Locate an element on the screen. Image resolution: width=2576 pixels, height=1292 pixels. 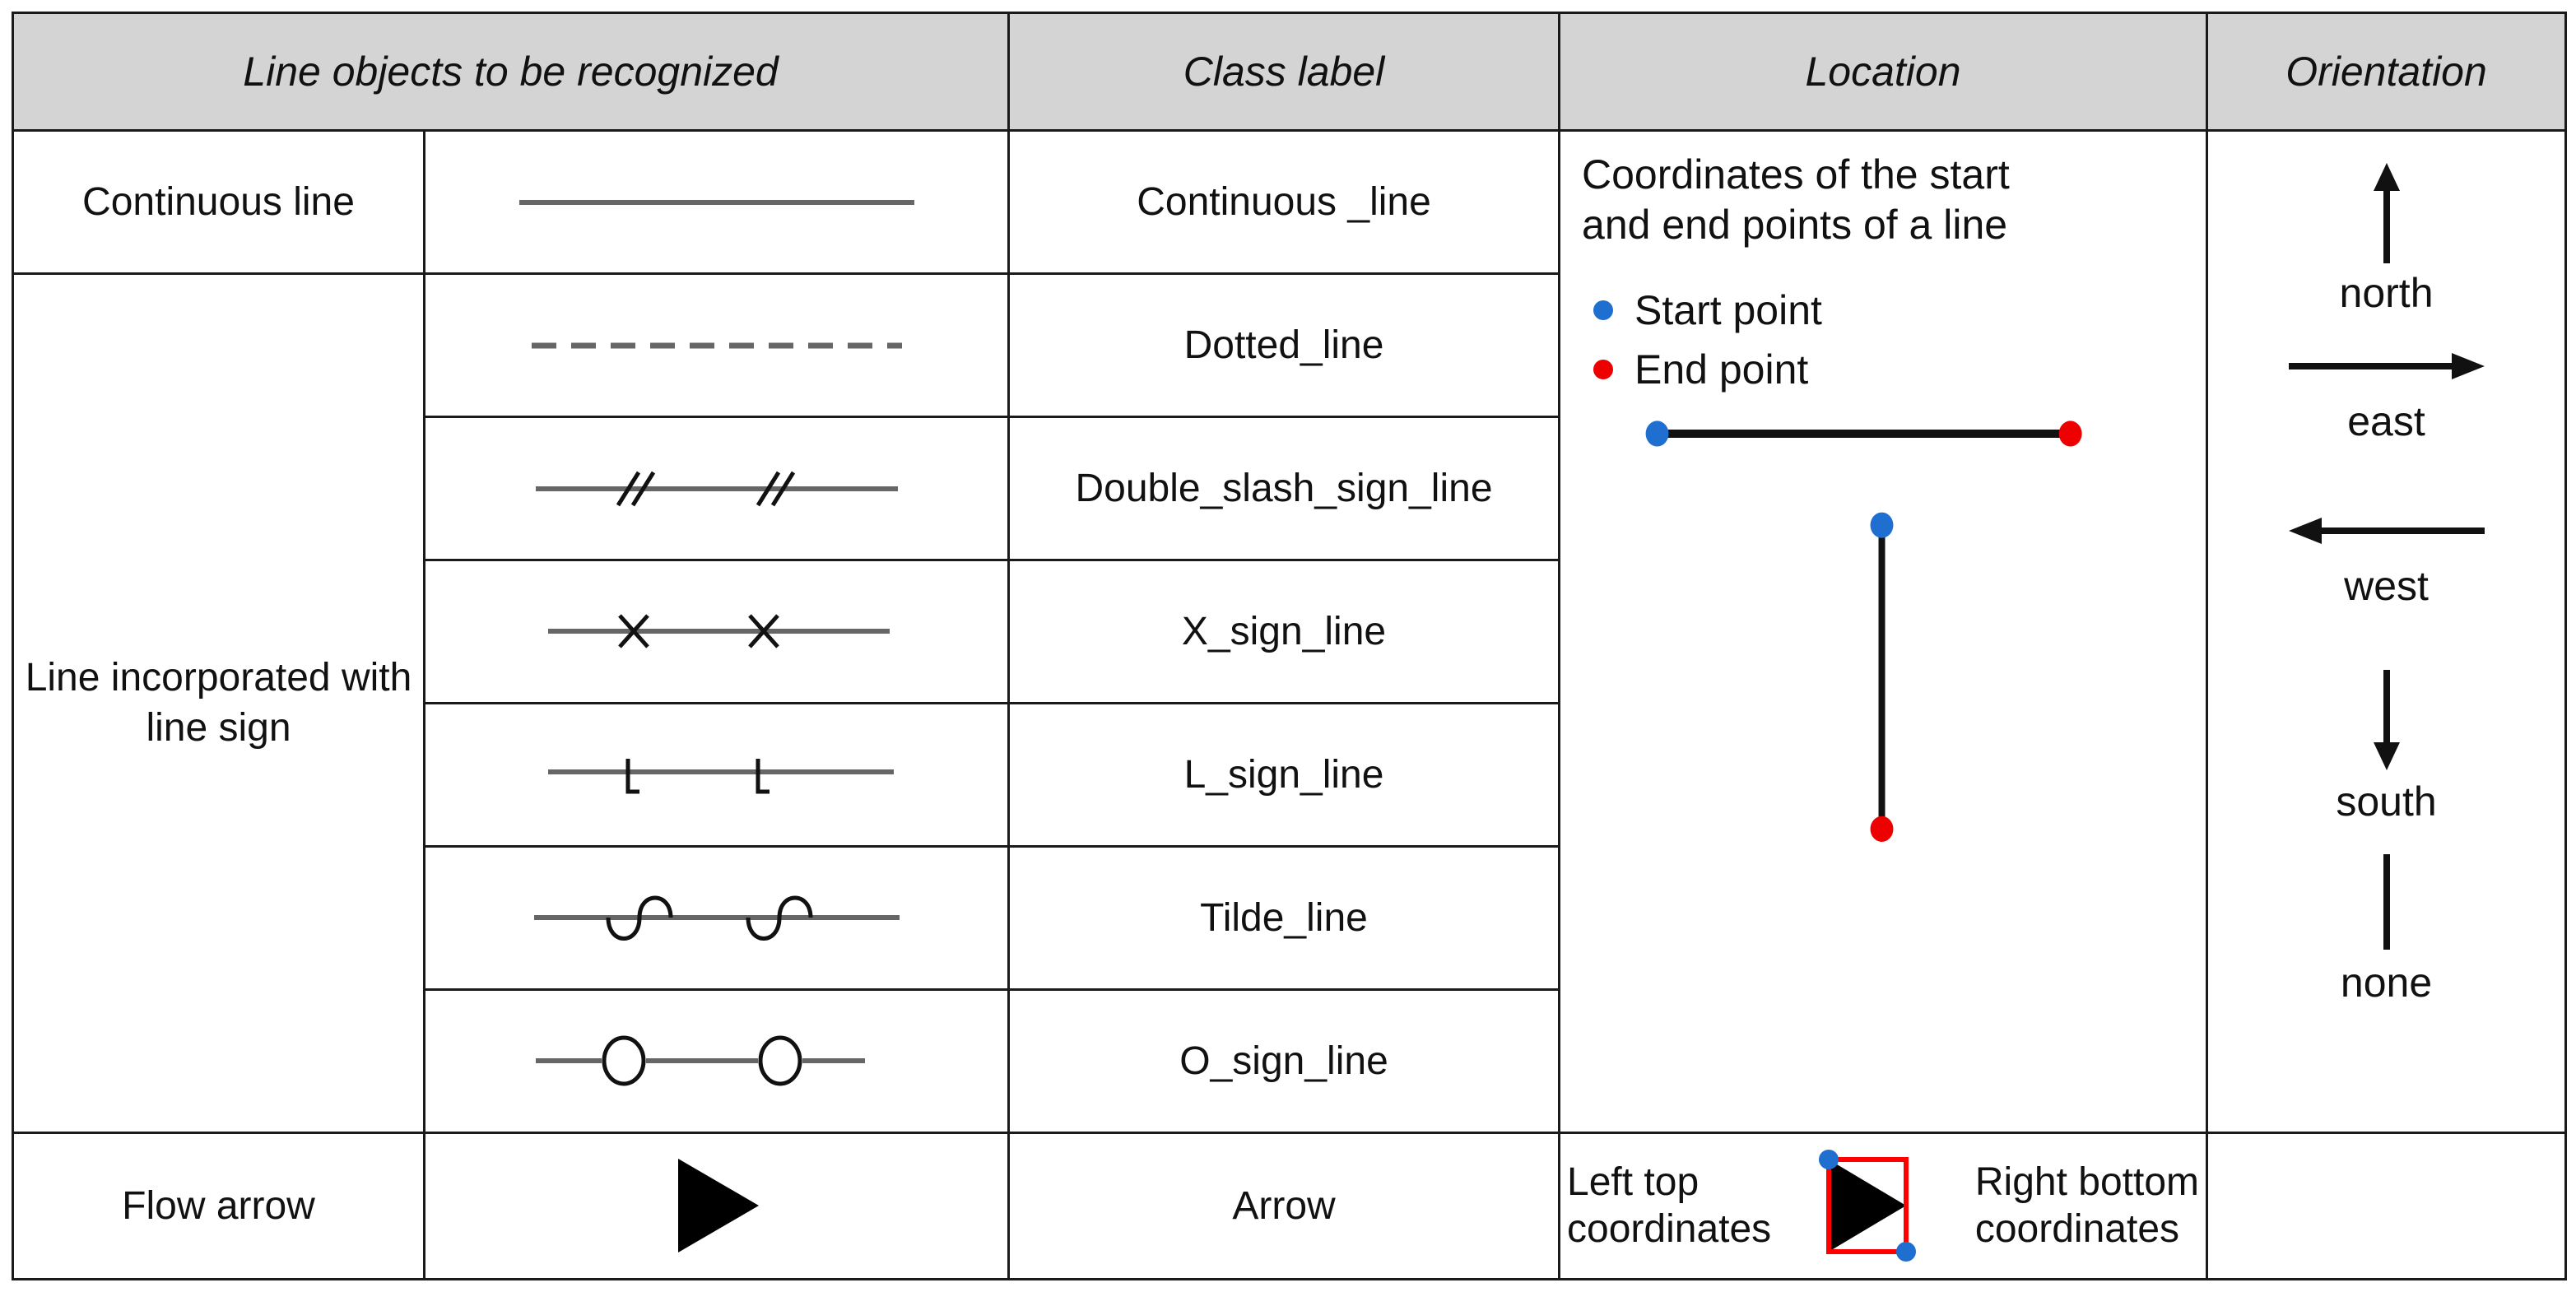
orientation-item-south: south is located at coordinates (2386, 746).